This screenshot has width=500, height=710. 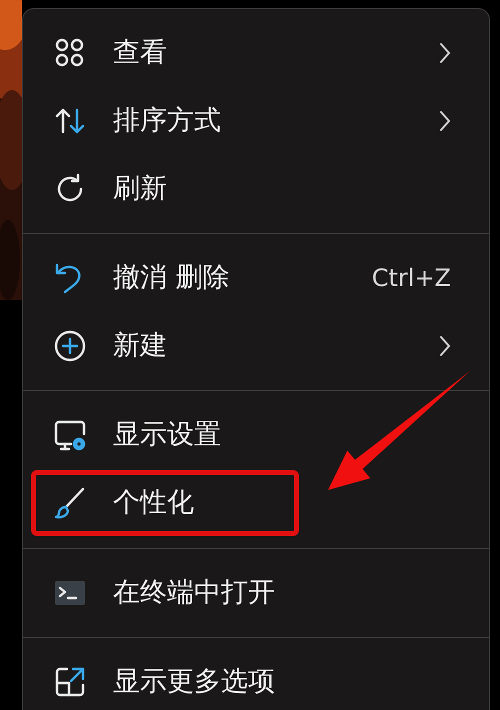 I want to click on display-settings-icon, so click(x=70, y=435).